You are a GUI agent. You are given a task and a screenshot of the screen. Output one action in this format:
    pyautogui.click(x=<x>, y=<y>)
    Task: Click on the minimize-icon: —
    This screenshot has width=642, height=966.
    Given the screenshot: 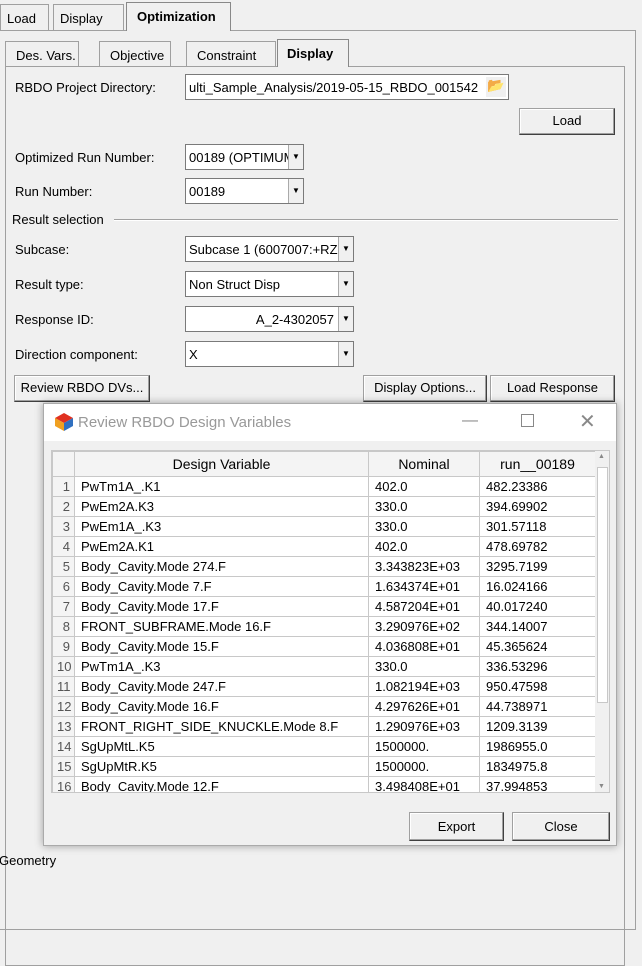 What is the action you would take?
    pyautogui.click(x=470, y=421)
    